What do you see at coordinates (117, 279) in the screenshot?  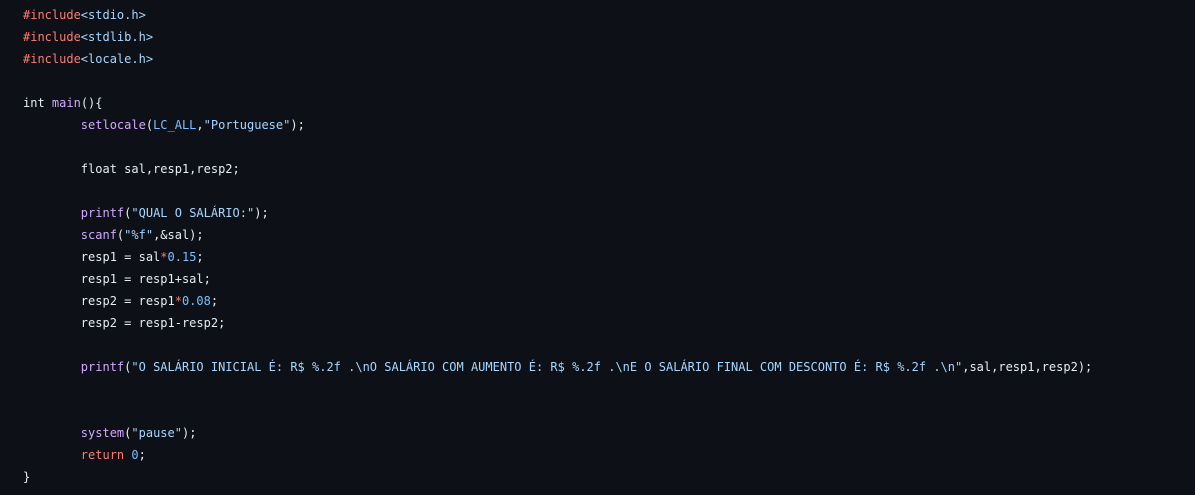 I see `code-token-plain: resp1 = resp1+sal;` at bounding box center [117, 279].